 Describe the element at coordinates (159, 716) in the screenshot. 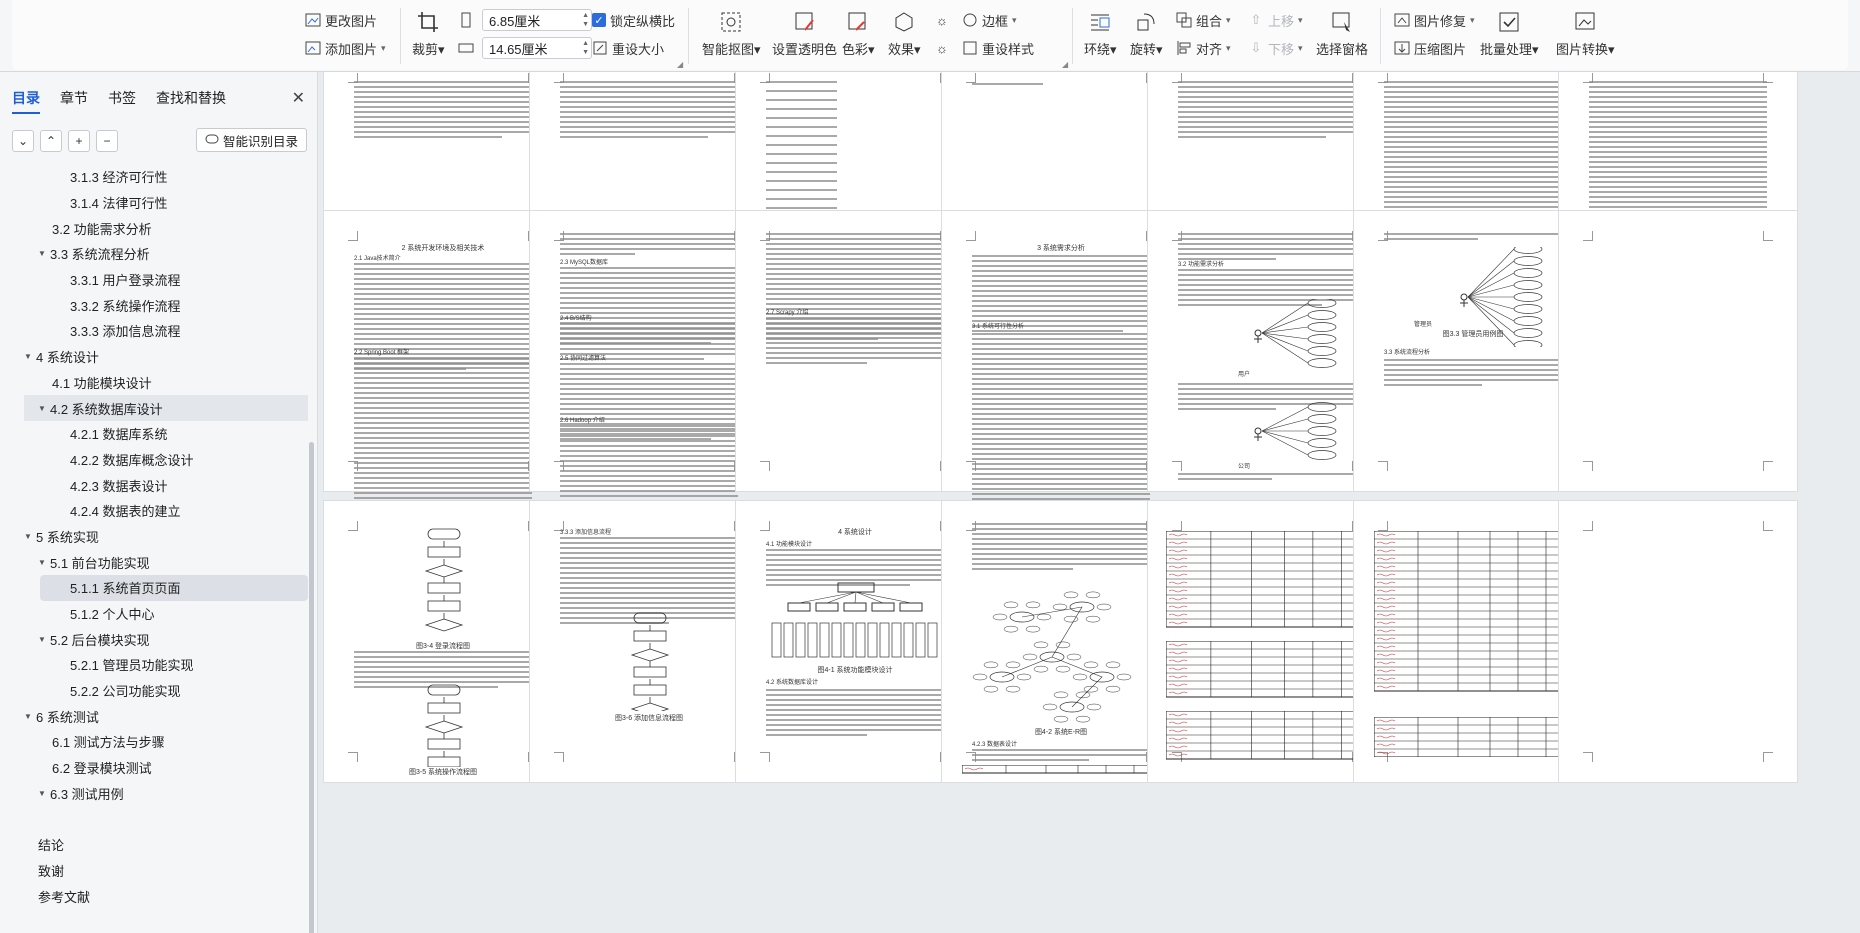

I see `toc-item: ▼ 6 系统测试` at that location.